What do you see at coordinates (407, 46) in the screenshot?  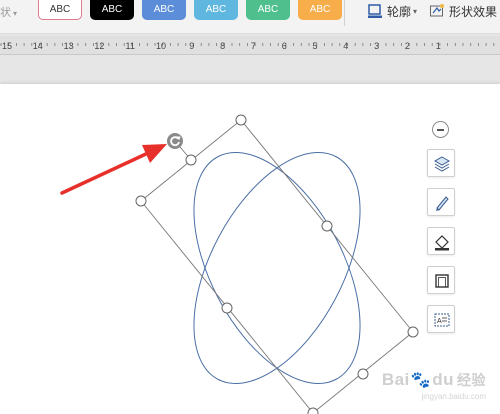 I see `ruler-label: 2` at bounding box center [407, 46].